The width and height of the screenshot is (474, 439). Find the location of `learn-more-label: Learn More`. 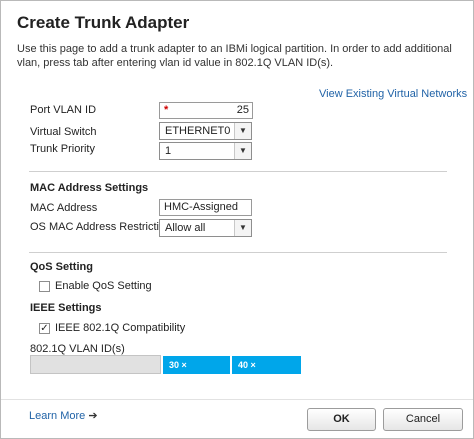

learn-more-label: Learn More is located at coordinates (57, 416).